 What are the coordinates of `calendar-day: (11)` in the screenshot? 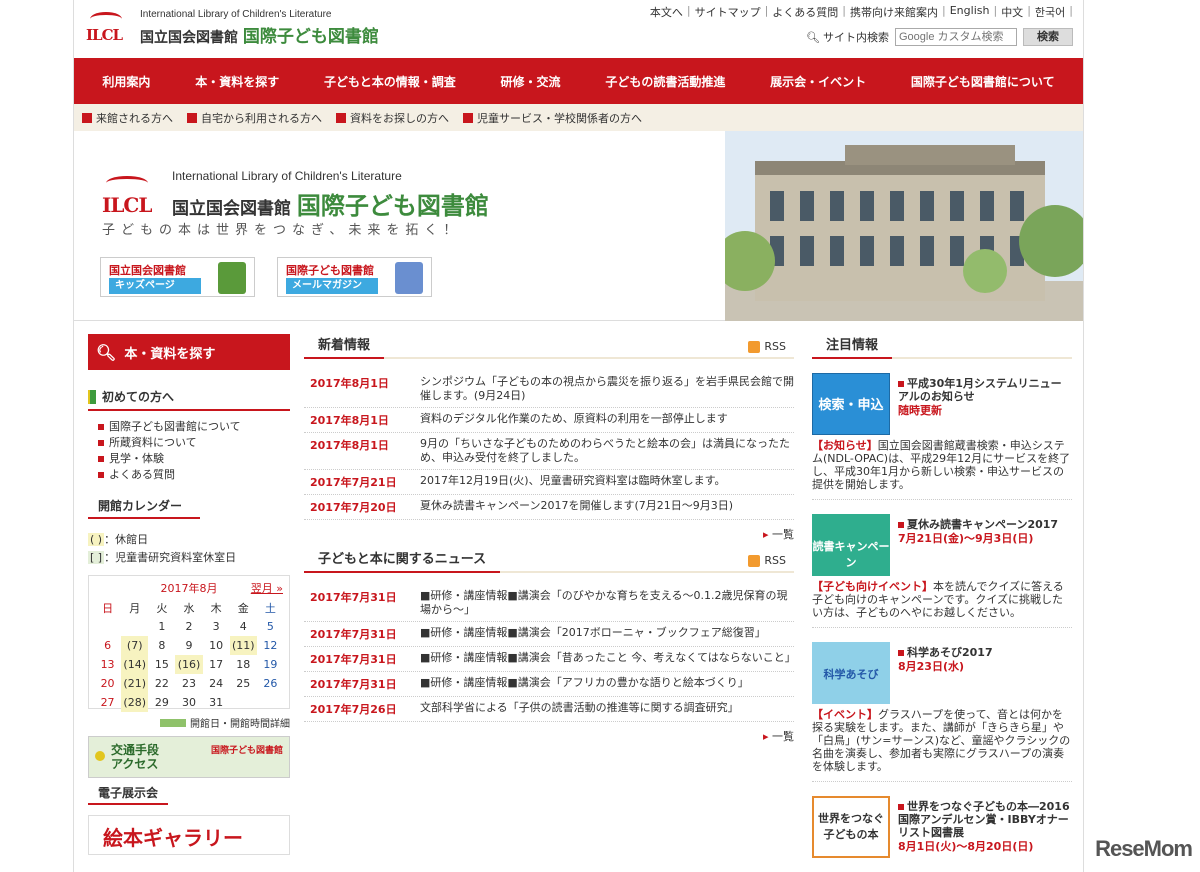 It's located at (243, 645).